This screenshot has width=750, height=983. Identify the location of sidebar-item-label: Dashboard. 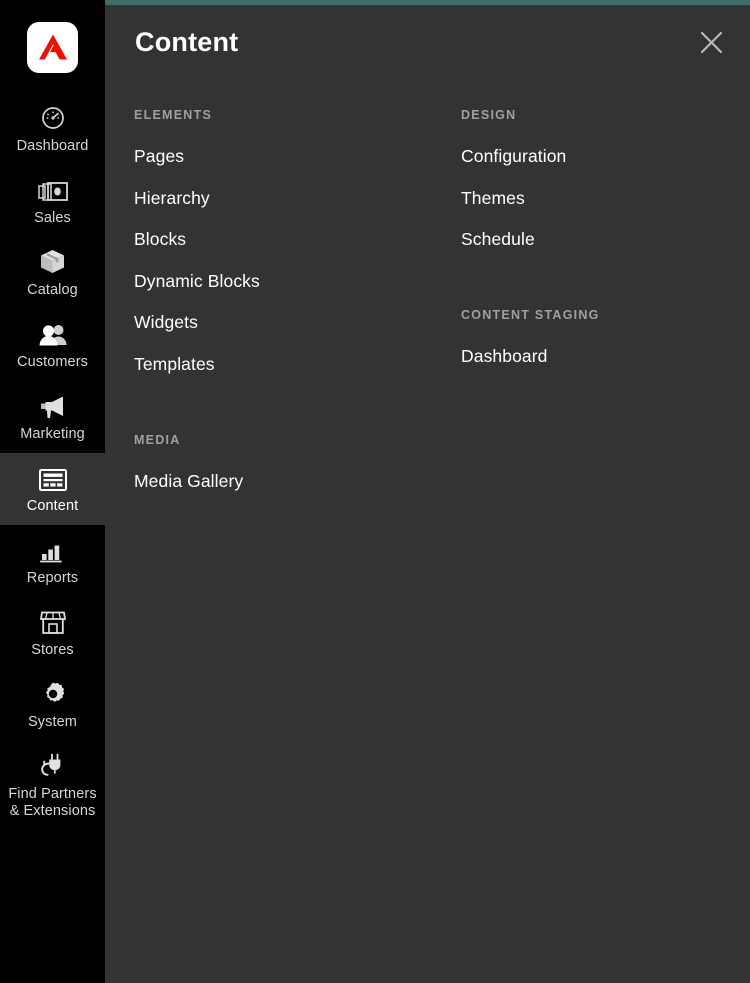
(52, 146).